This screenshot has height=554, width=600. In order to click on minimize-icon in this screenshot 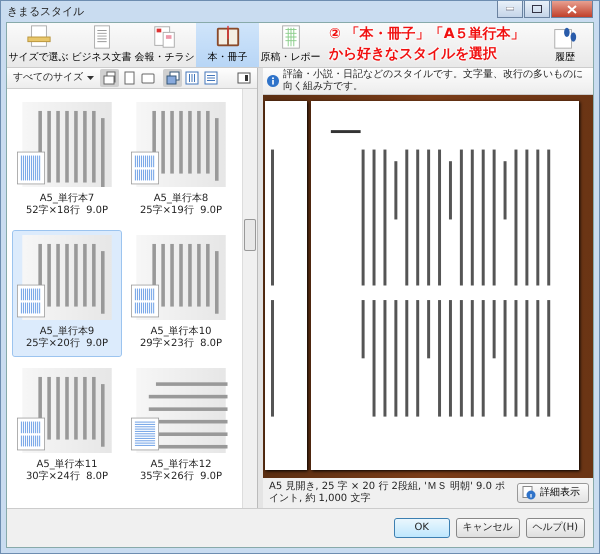, I will do `click(510, 9)`.